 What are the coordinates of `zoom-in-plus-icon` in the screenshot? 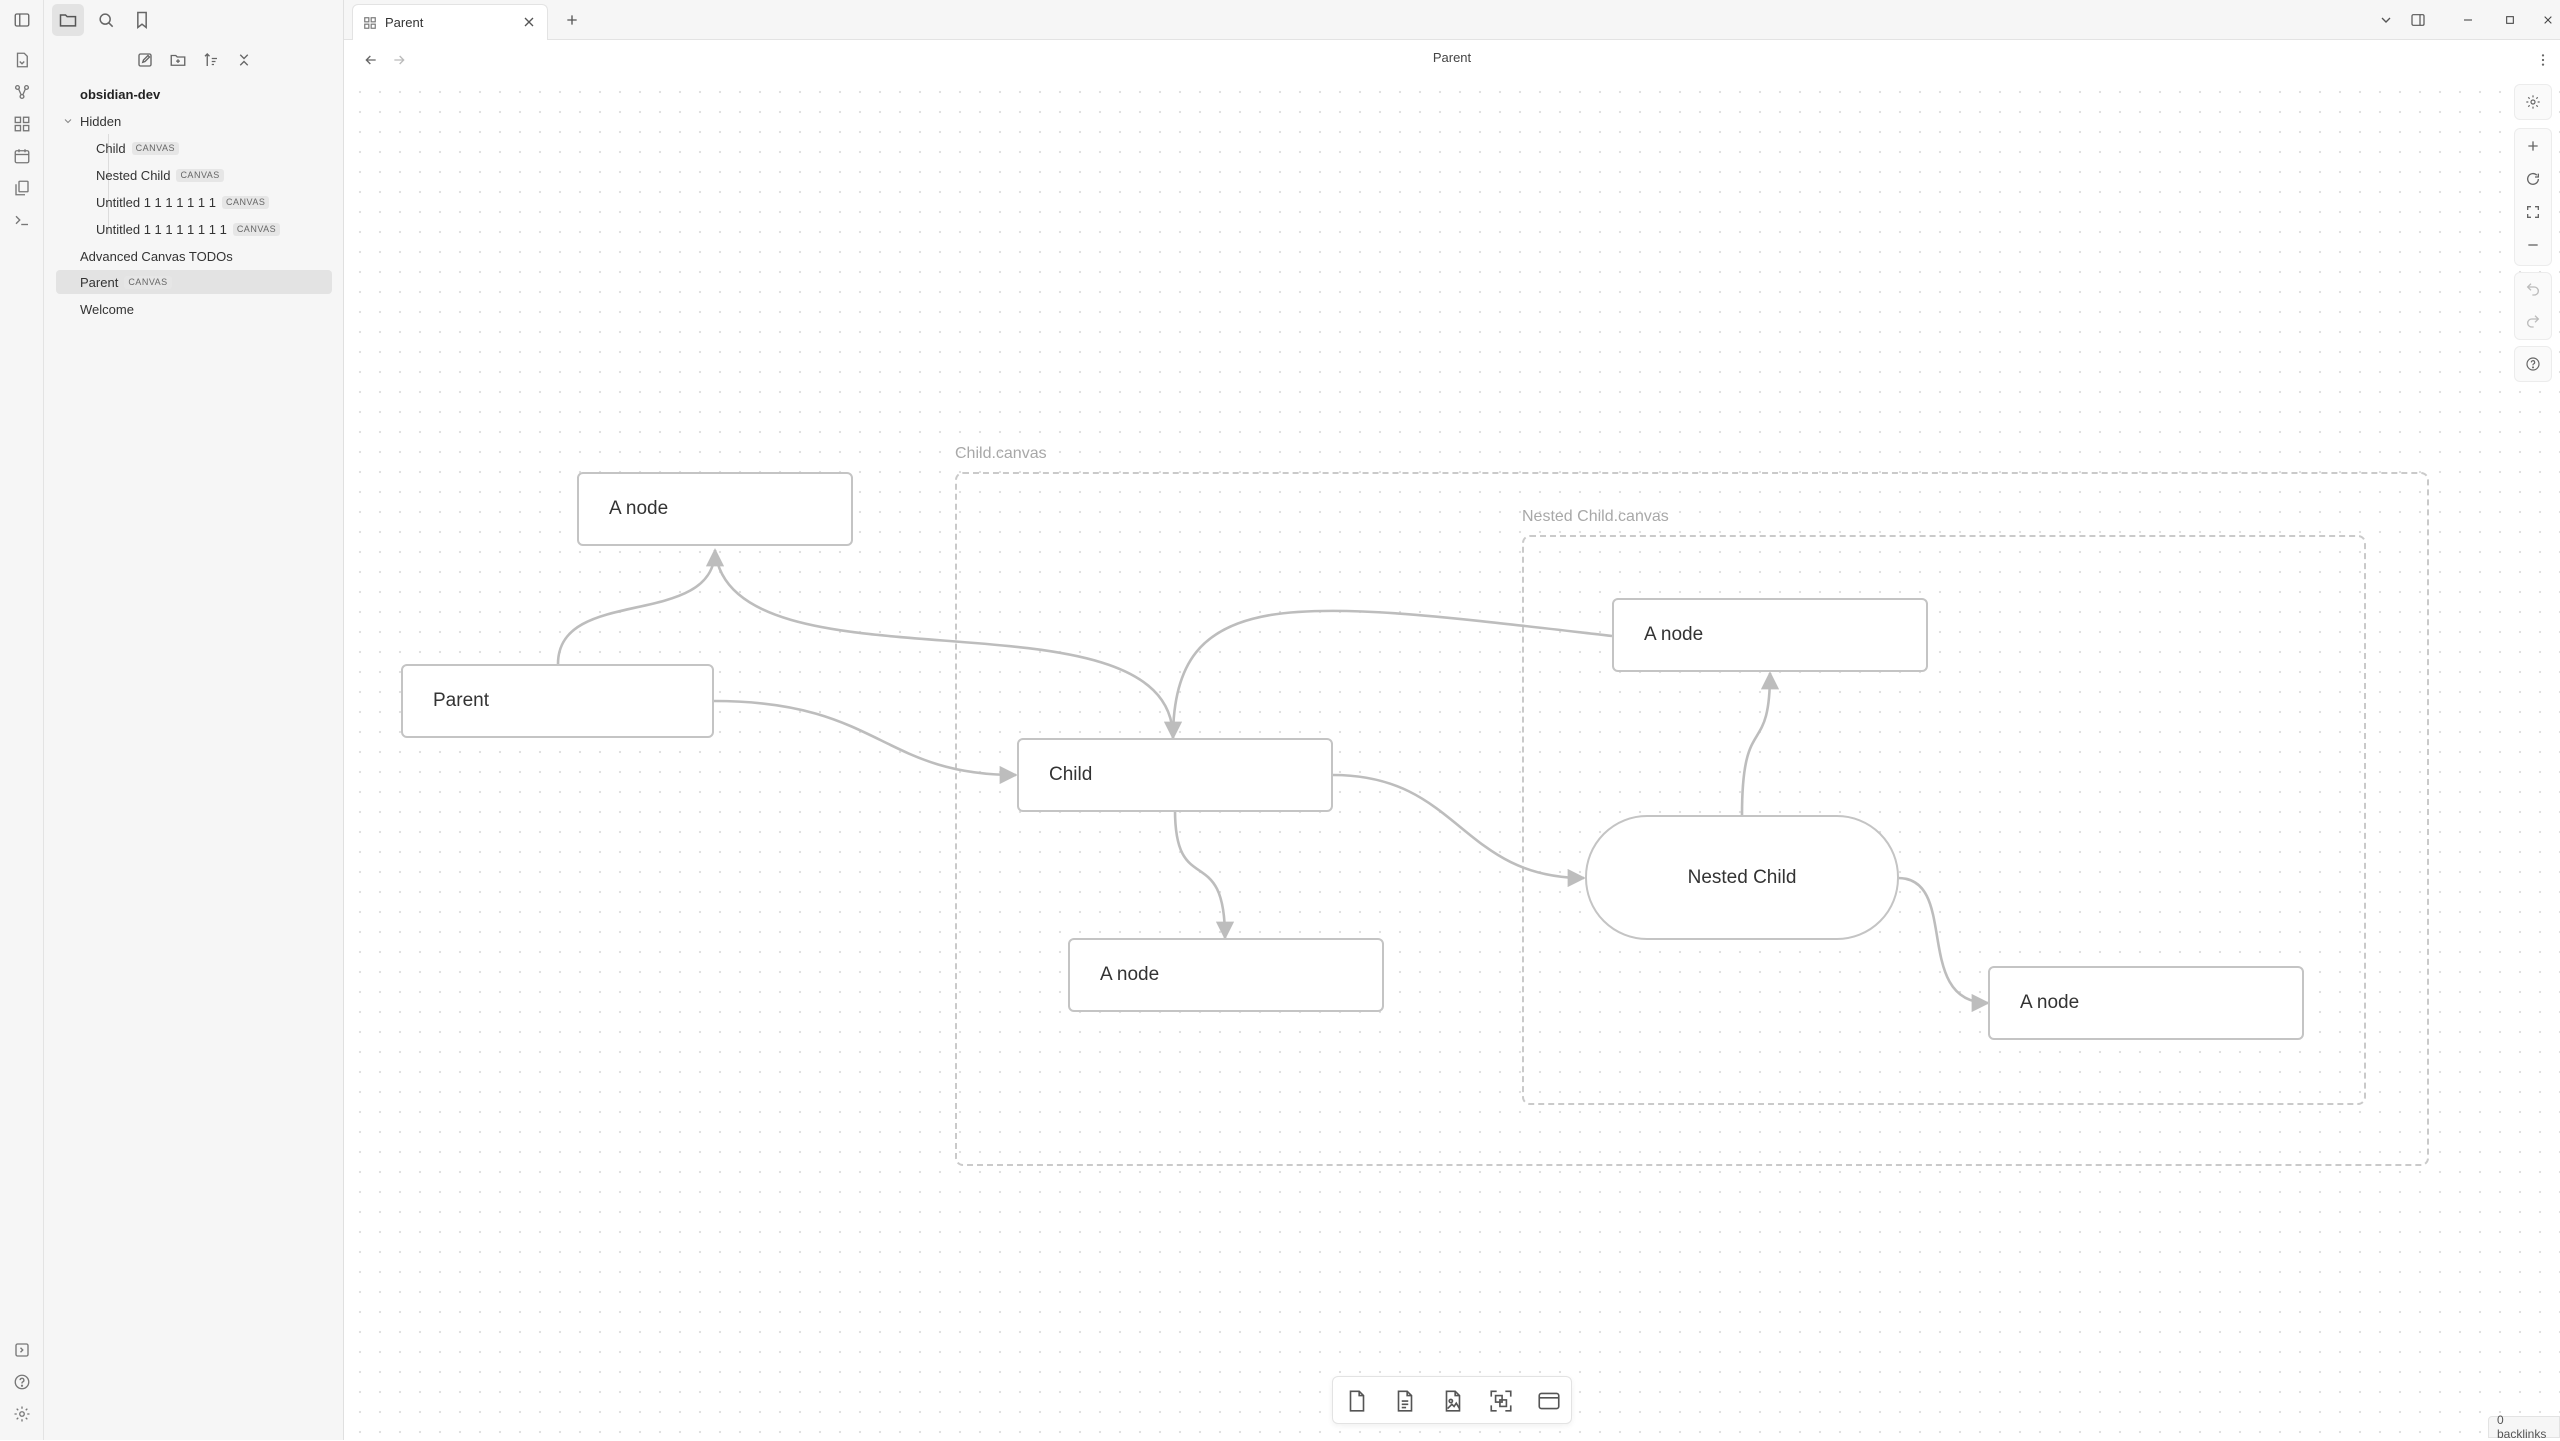 It's located at (2533, 146).